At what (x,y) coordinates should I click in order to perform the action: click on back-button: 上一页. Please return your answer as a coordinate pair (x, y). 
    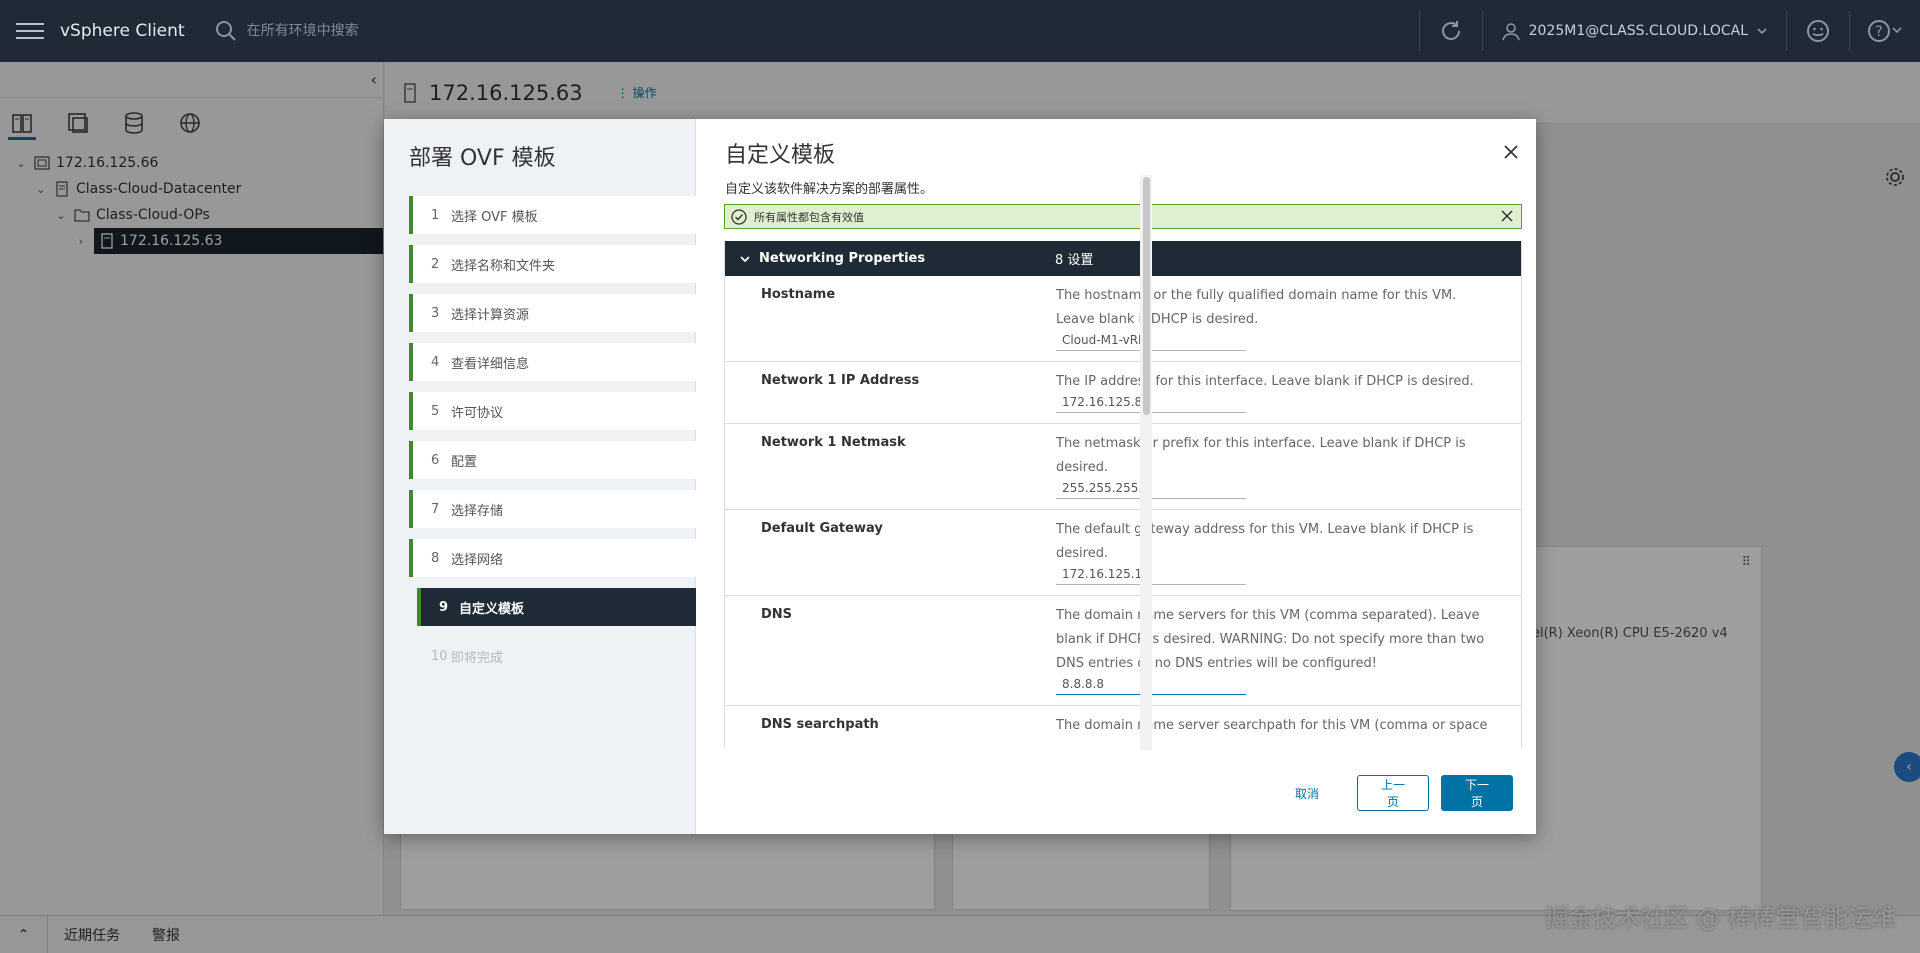
    Looking at the image, I should click on (1393, 793).